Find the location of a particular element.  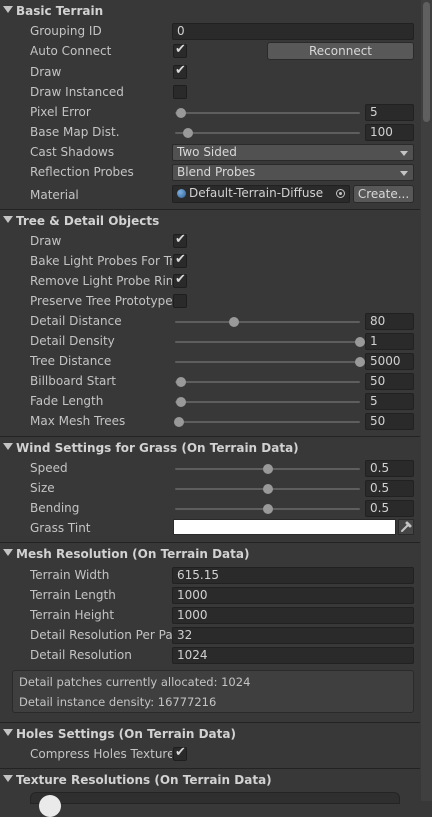

material-object-field: Default-Terrain-Diffuse is located at coordinates (261, 194).